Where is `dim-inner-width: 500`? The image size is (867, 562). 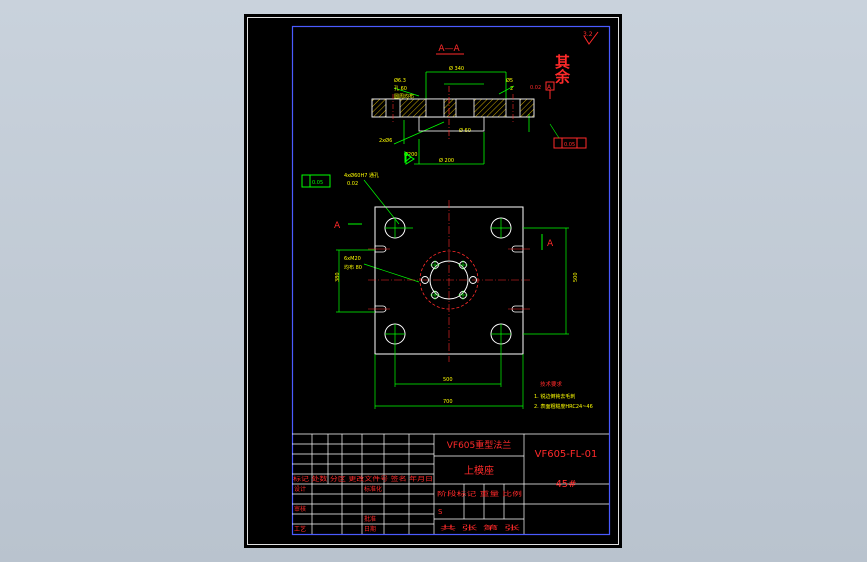
dim-inner-width: 500 is located at coordinates (448, 380).